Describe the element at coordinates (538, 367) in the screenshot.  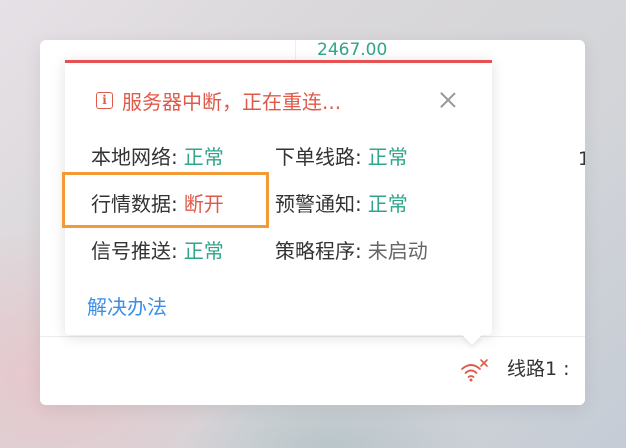
I see `line-status-label: 线路1 :` at that location.